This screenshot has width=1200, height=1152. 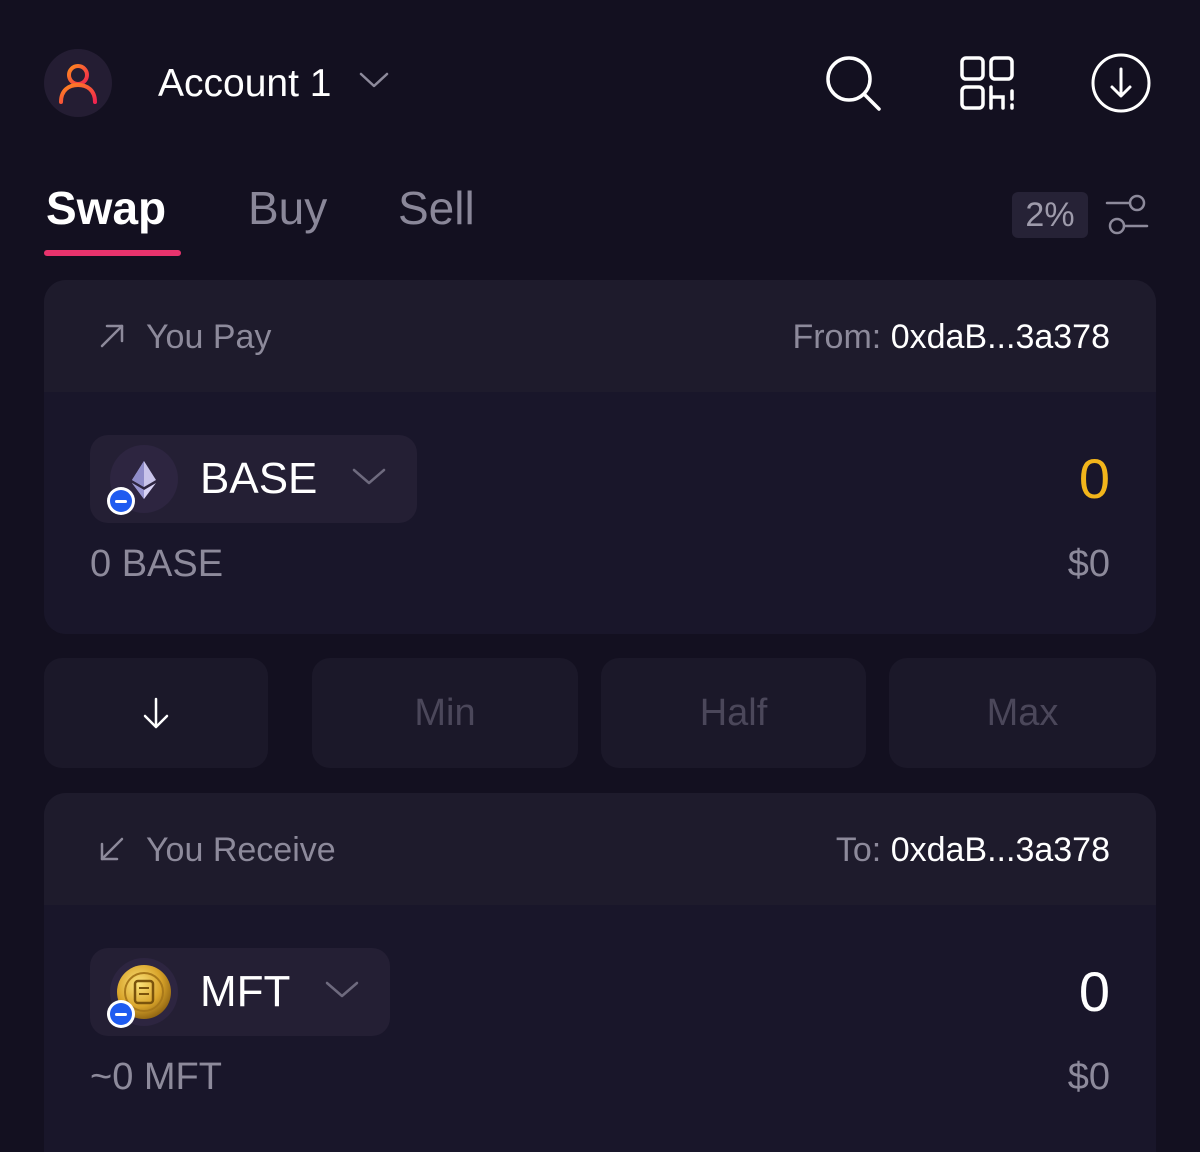 What do you see at coordinates (1022, 713) in the screenshot?
I see `max-amount-button: Max` at bounding box center [1022, 713].